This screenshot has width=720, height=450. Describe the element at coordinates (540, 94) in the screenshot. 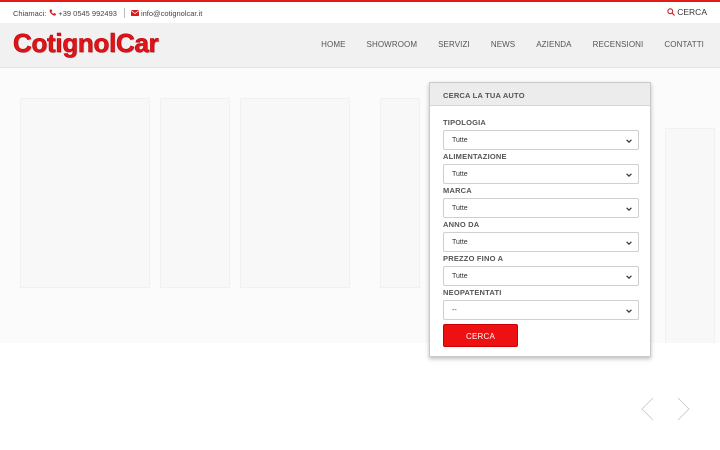

I see `panel-title: CERCA LA TUA AUTO` at that location.